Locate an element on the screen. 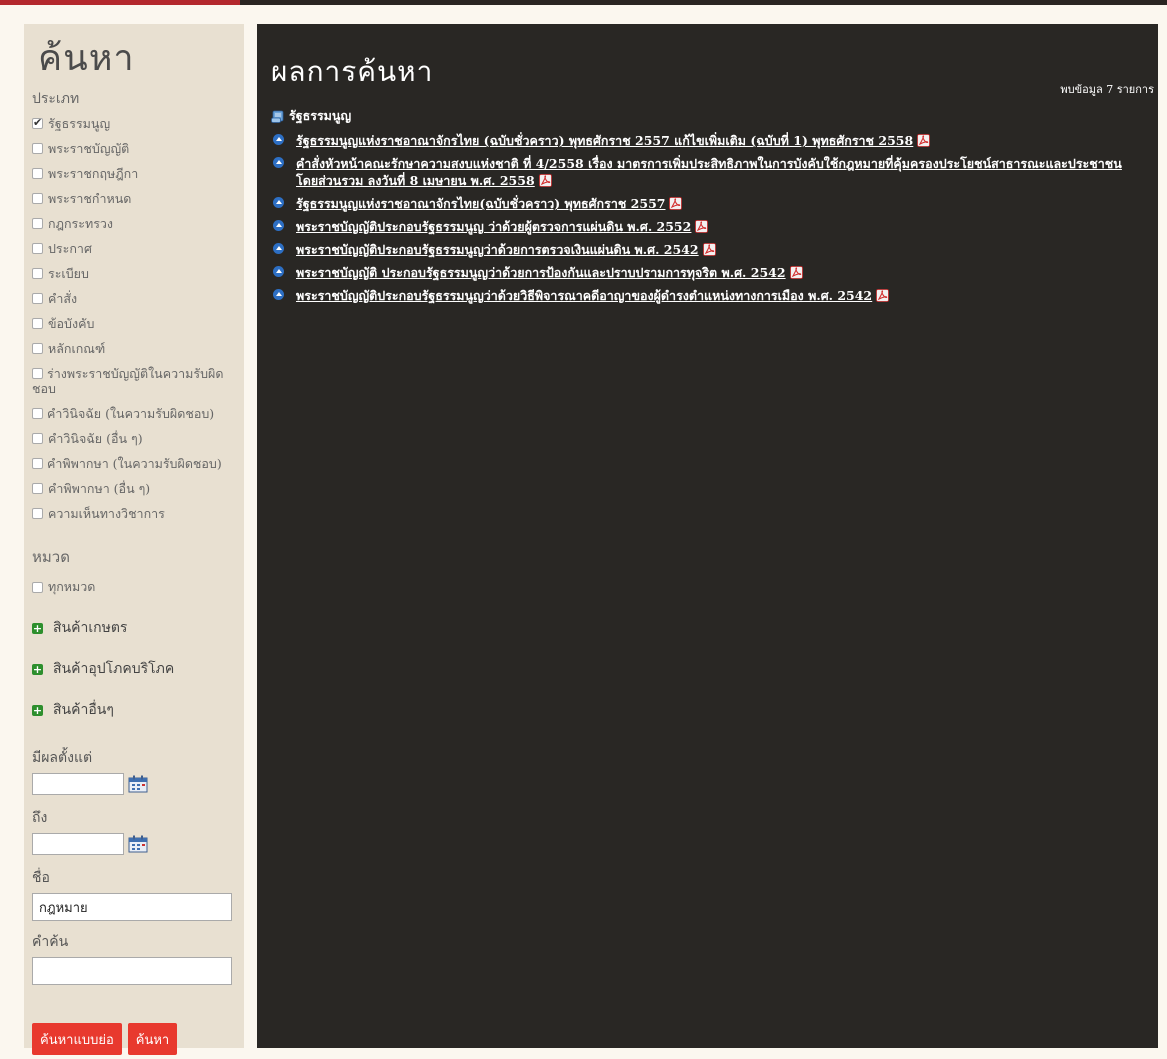 This screenshot has height=1059, width=1167. type-checkbox-label: ระเบียบ is located at coordinates (68, 273).